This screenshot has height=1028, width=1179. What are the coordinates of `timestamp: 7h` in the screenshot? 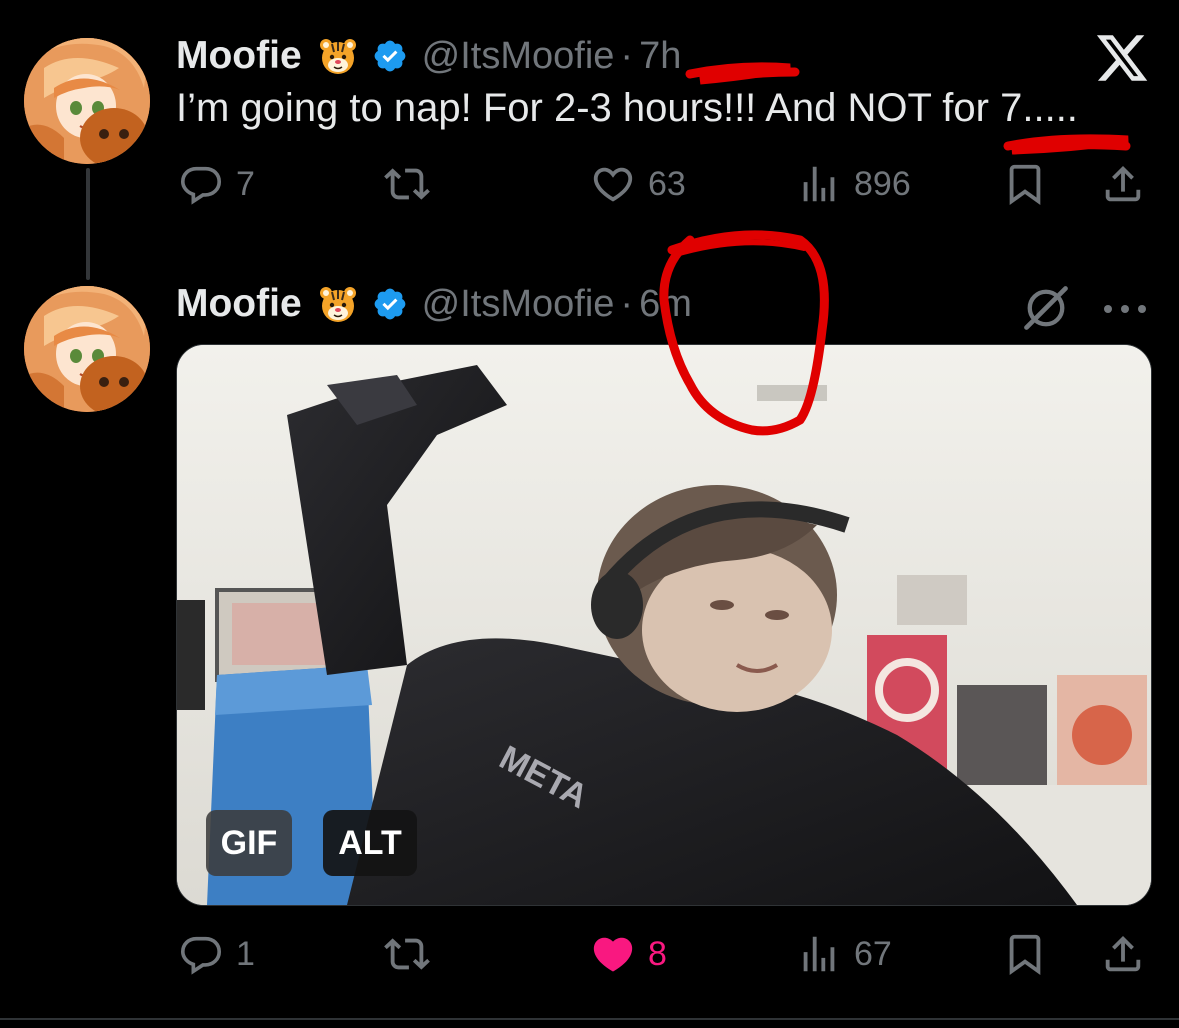 It's located at (660, 56).